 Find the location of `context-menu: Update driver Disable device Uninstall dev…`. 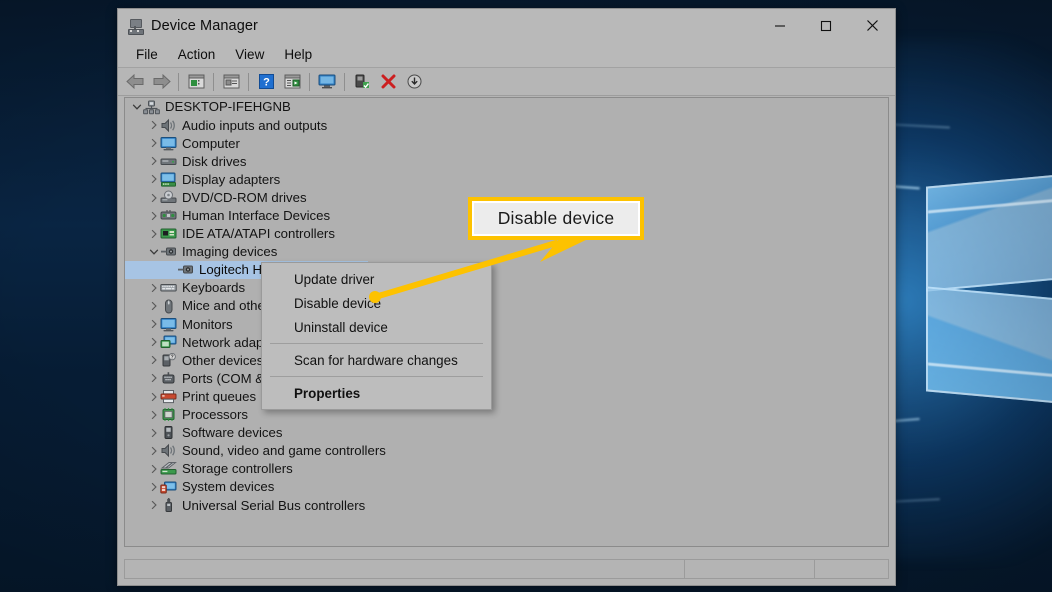

context-menu: Update driver Disable device Uninstall dev… is located at coordinates (376, 336).